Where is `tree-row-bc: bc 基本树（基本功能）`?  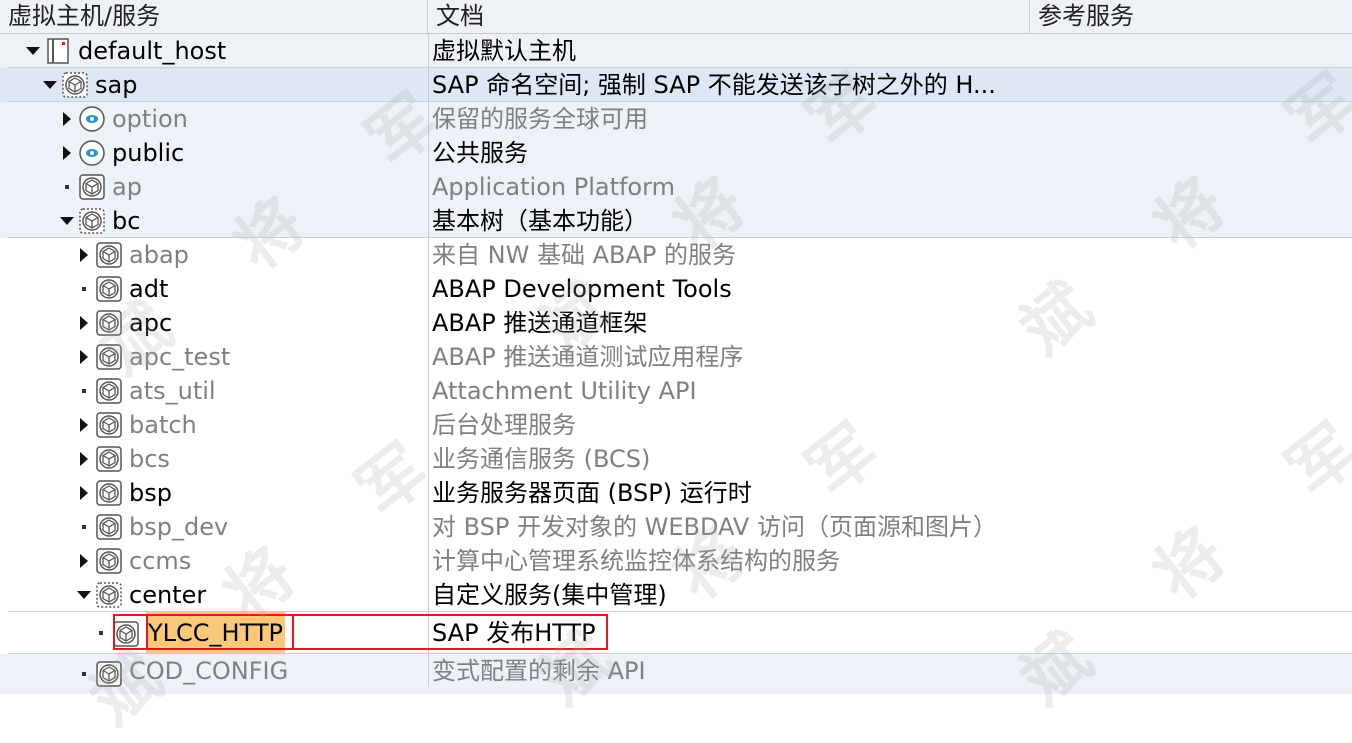
tree-row-bc: bc 基本树（基本功能） is located at coordinates (676, 221).